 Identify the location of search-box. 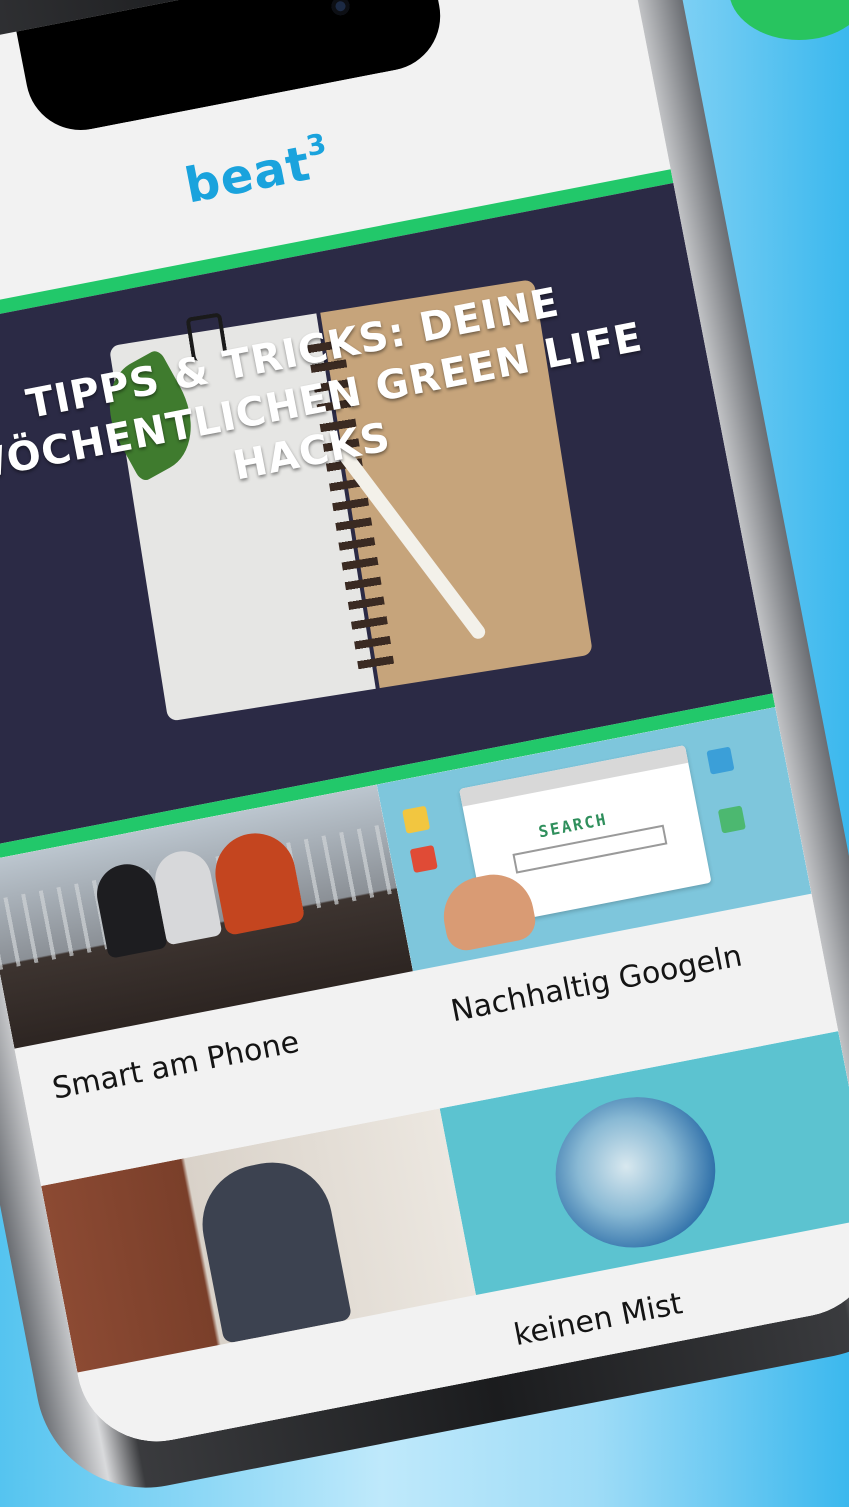
(590, 849).